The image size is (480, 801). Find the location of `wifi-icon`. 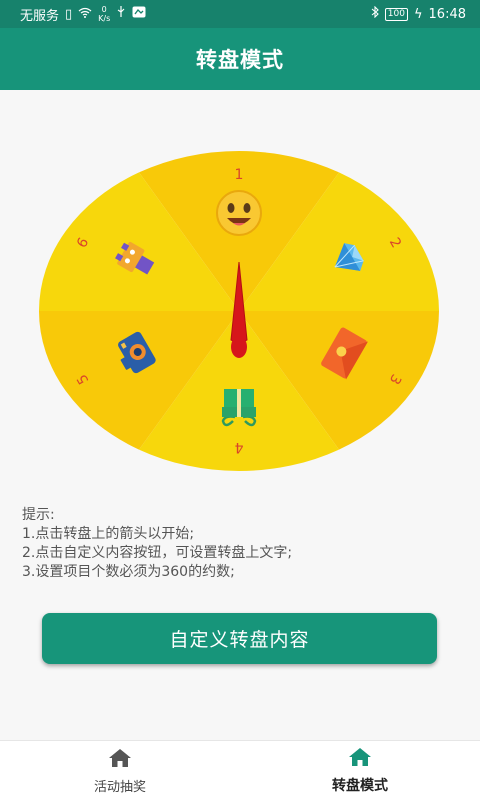

wifi-icon is located at coordinates (85, 14).